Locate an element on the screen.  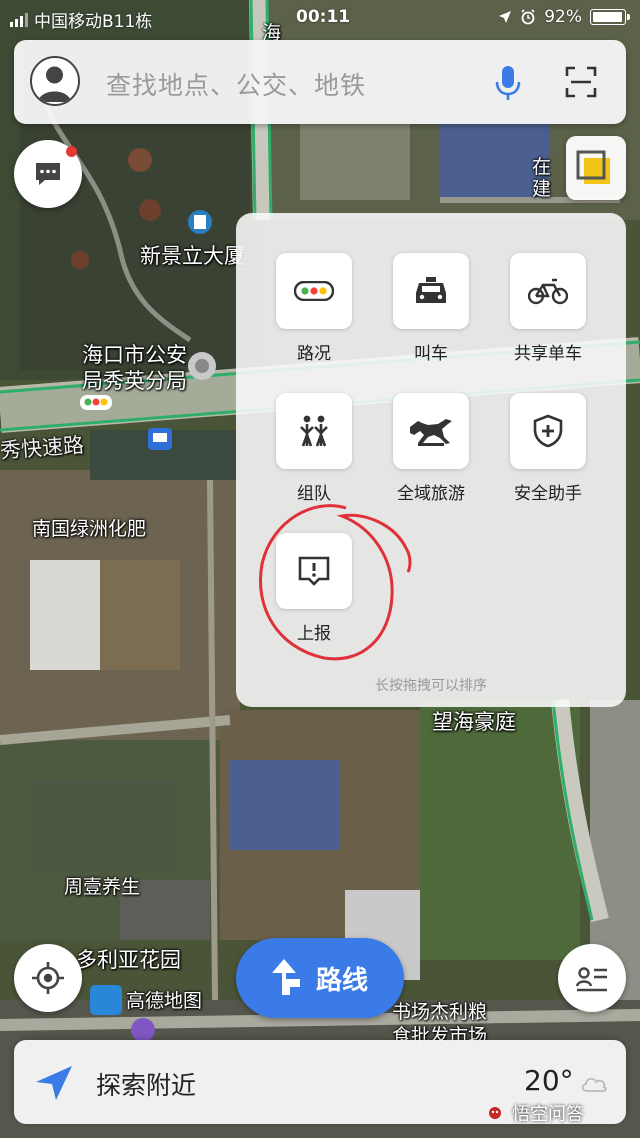
map-label-construction: 在建 is located at coordinates (542, 178).